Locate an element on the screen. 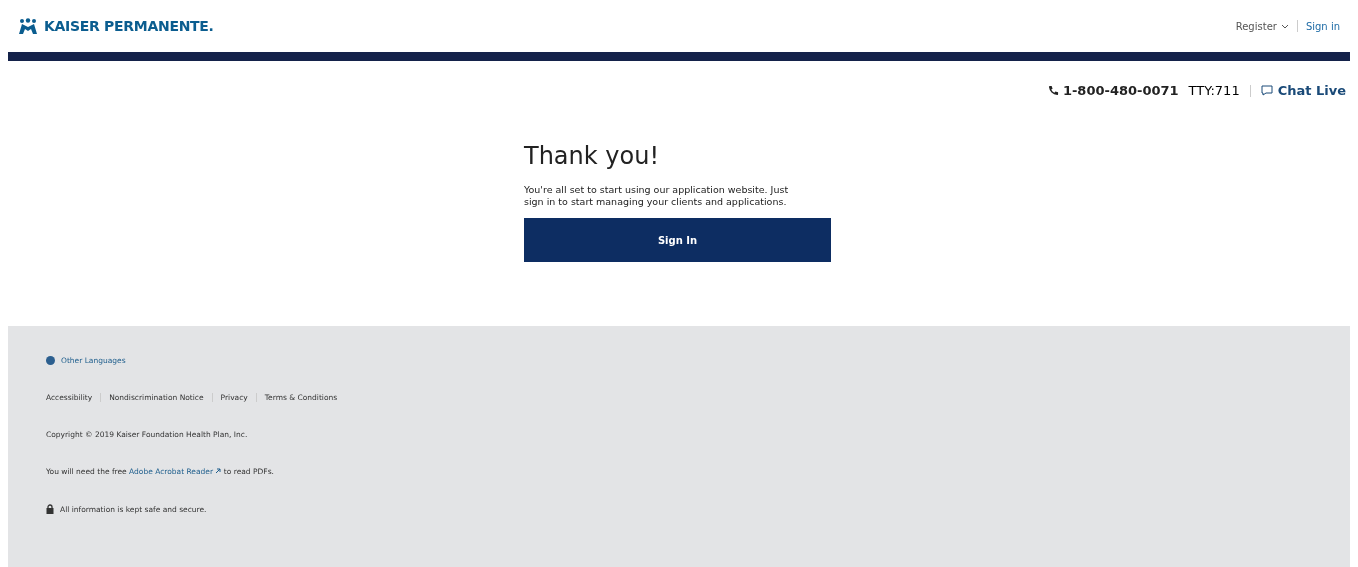 Image resolution: width=1358 pixels, height=567 pixels. register-link: Register is located at coordinates (1262, 26).